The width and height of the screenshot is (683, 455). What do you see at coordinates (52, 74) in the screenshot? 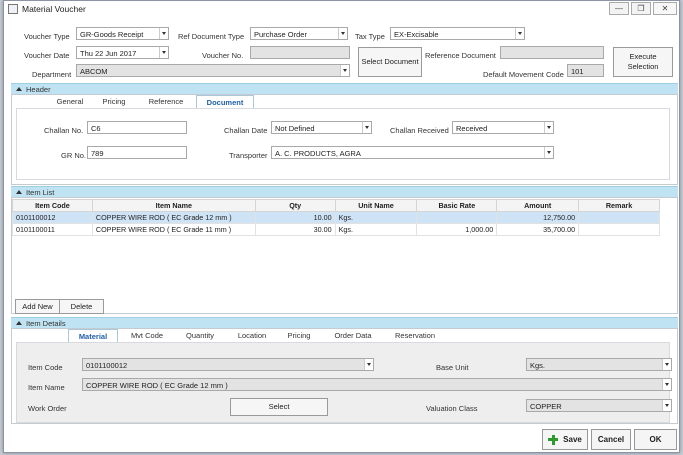
I see `department-label: Department` at bounding box center [52, 74].